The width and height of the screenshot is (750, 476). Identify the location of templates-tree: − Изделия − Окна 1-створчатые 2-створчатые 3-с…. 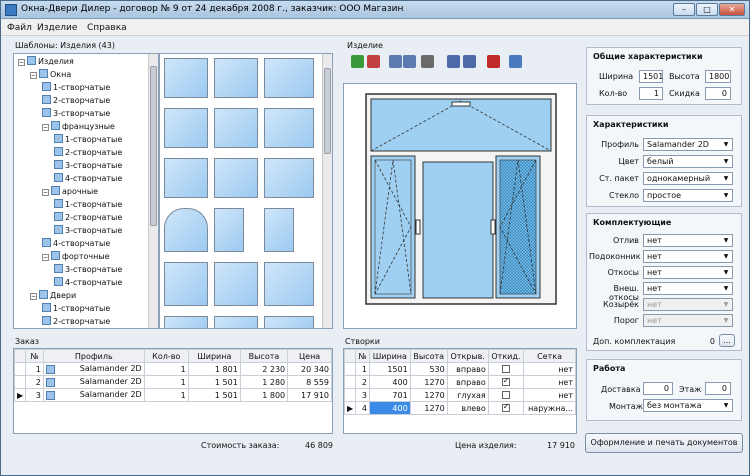
(86, 191).